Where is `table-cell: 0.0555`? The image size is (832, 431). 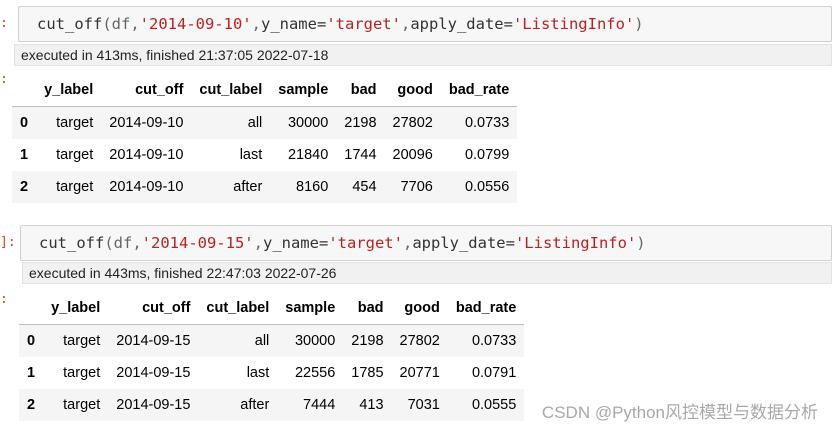
table-cell: 0.0555 is located at coordinates (494, 405).